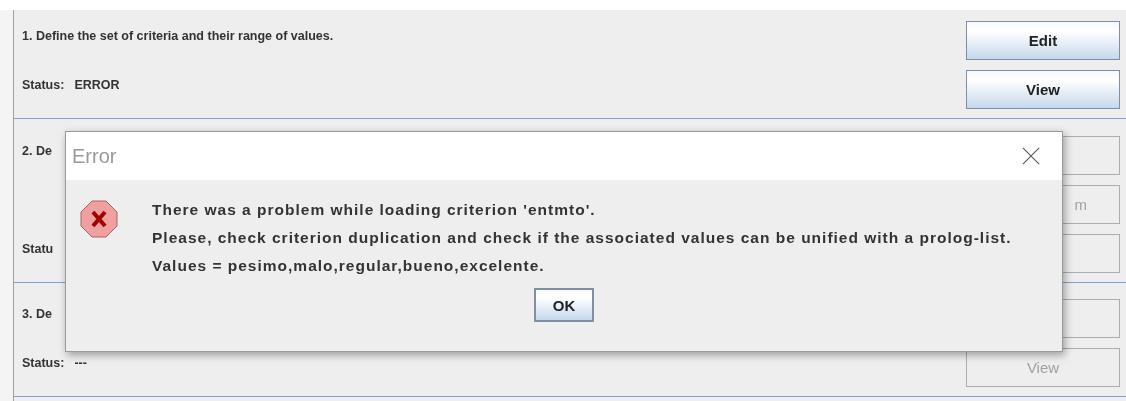 The image size is (1126, 401). I want to click on step-title: 2. De, so click(37, 151).